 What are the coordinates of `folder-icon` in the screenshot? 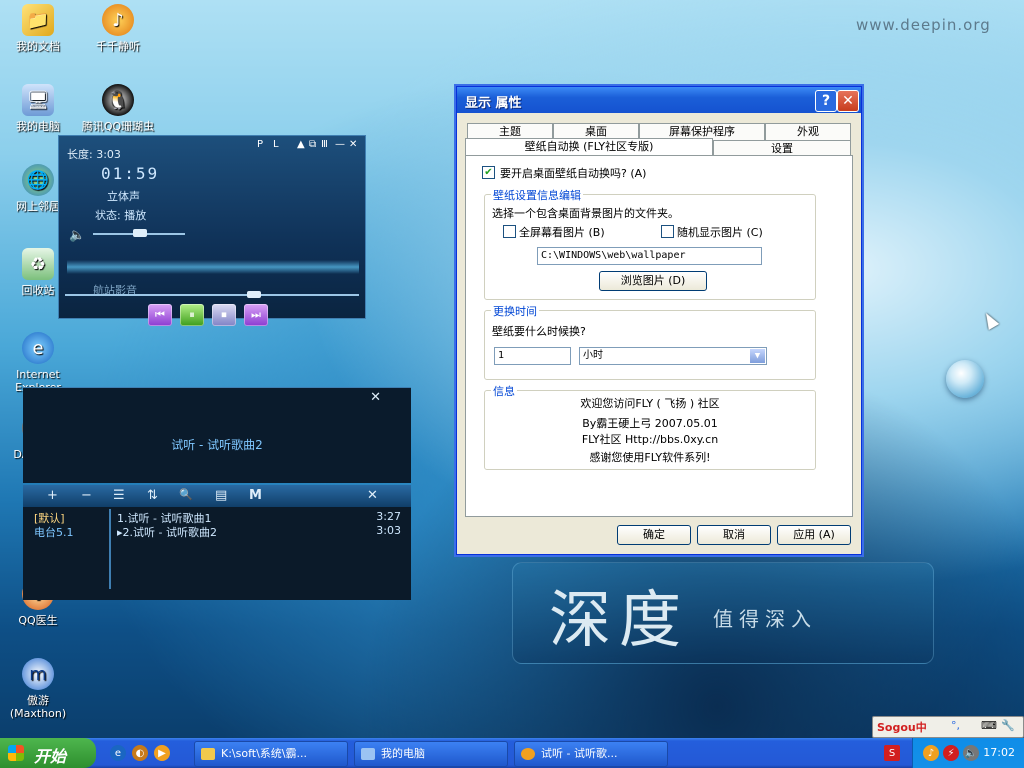 It's located at (208, 754).